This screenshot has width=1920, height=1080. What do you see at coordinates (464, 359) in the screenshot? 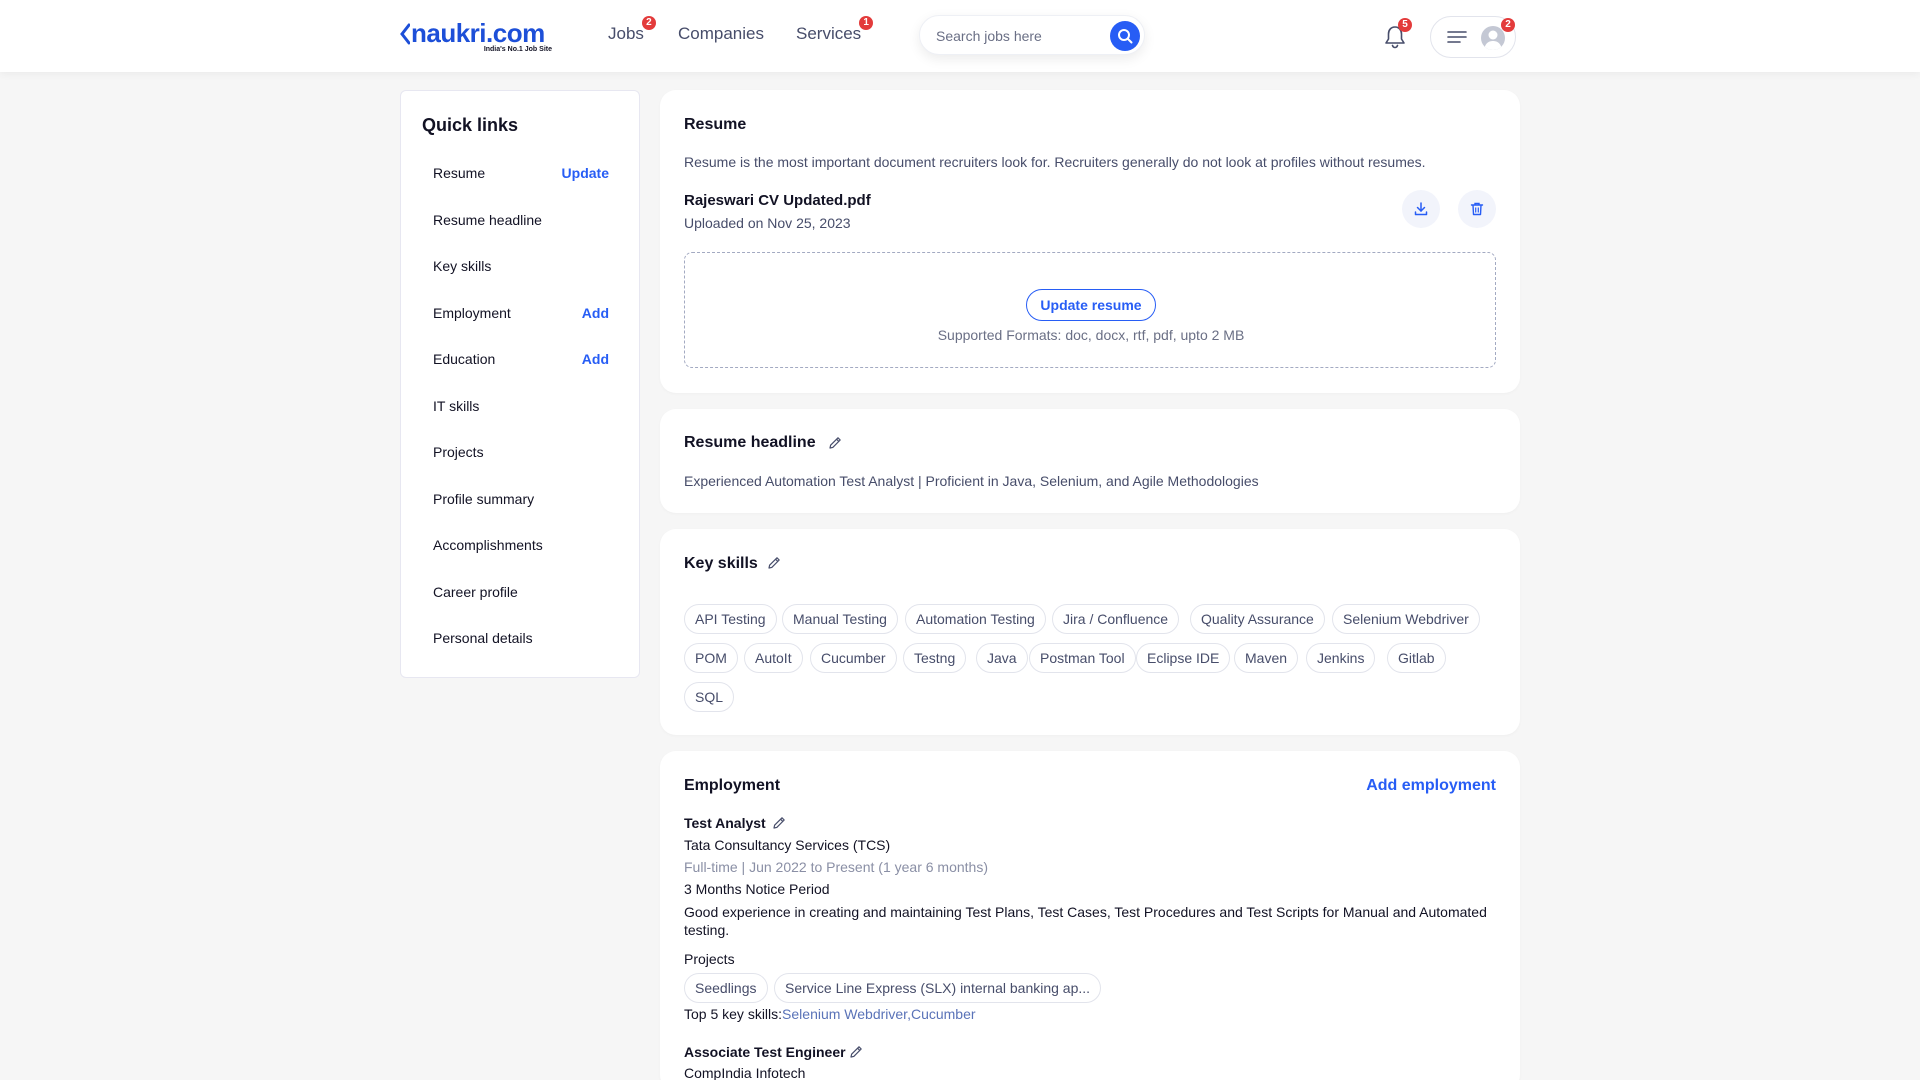
I see `quick-link-label: Education` at bounding box center [464, 359].